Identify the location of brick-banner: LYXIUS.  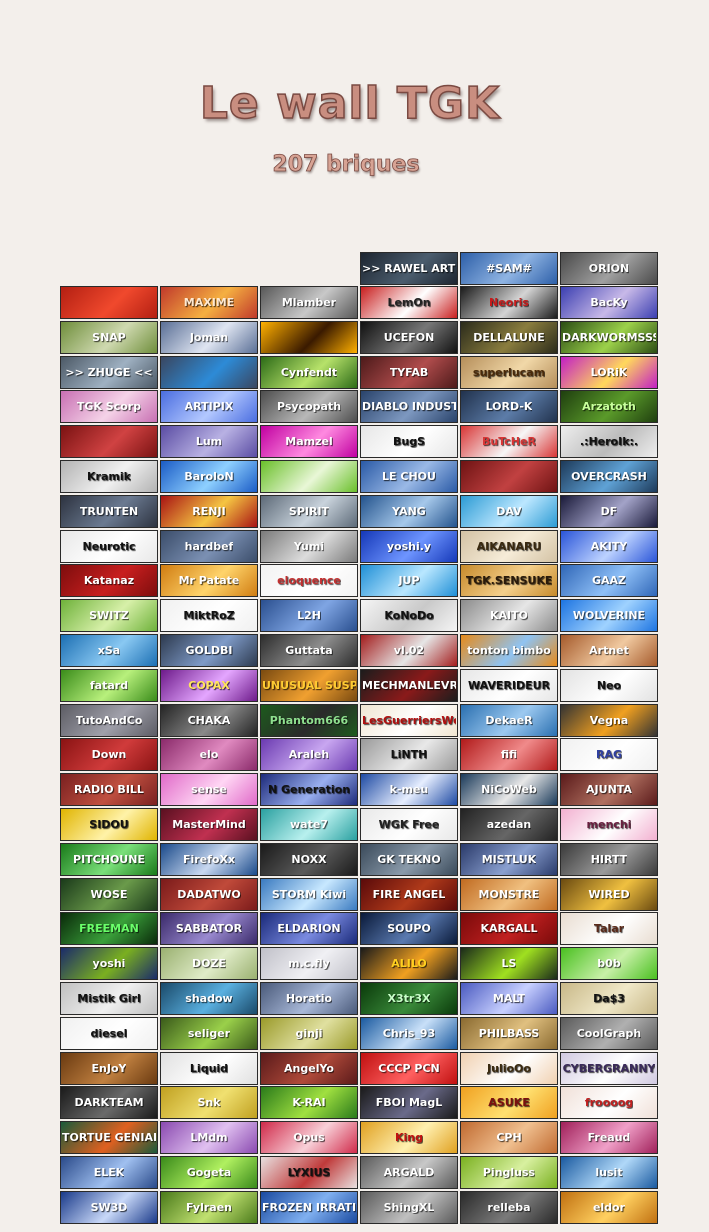
(309, 1172).